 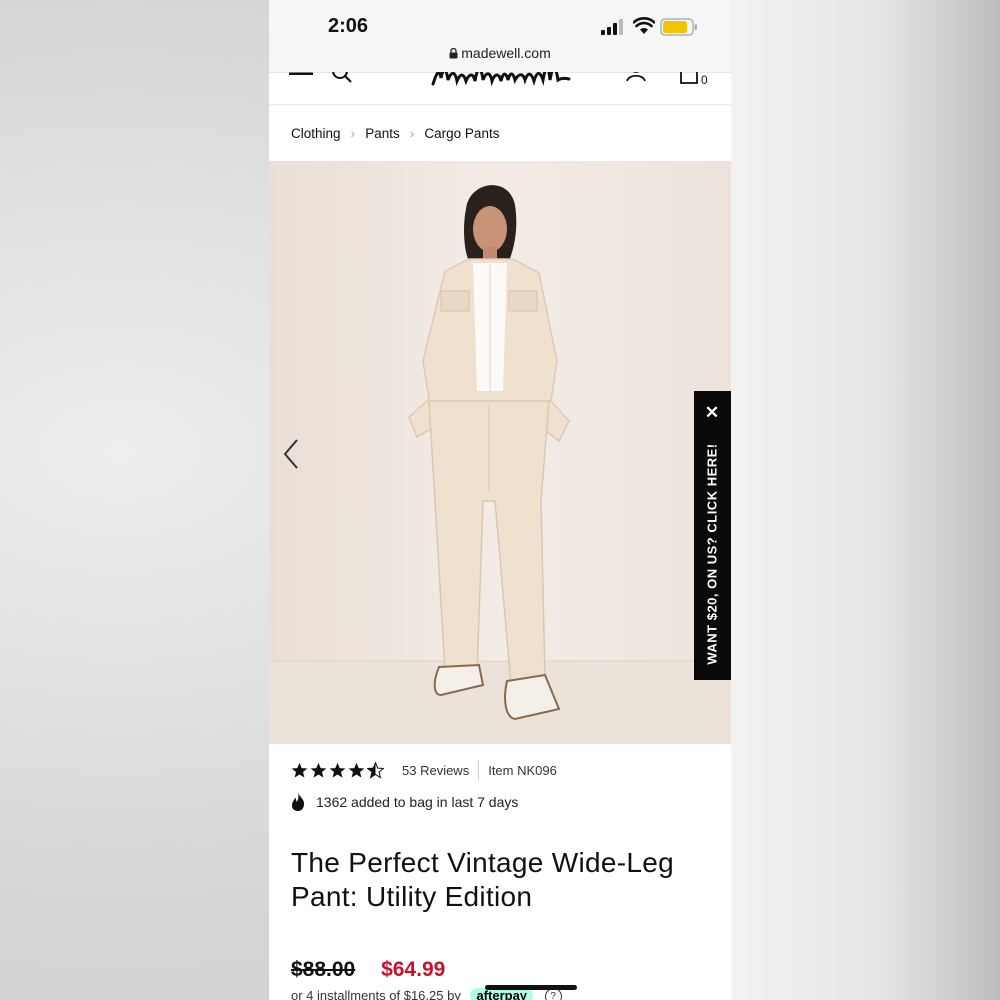 What do you see at coordinates (712, 554) in the screenshot?
I see `promo-text: WANT $20, ON US? CLICK HERE!` at bounding box center [712, 554].